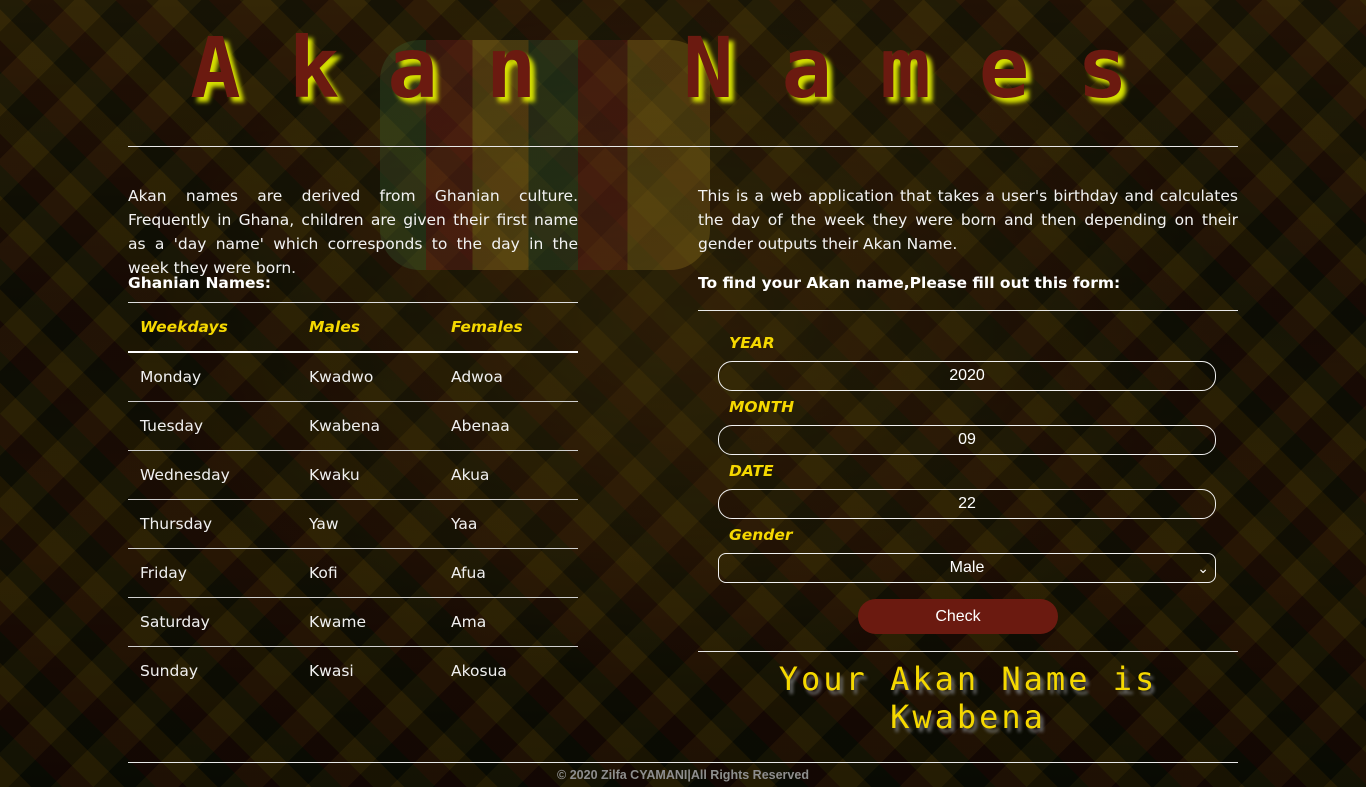 This screenshot has width=1366, height=787. Describe the element at coordinates (752, 343) in the screenshot. I see `year-label: YEAR` at that location.